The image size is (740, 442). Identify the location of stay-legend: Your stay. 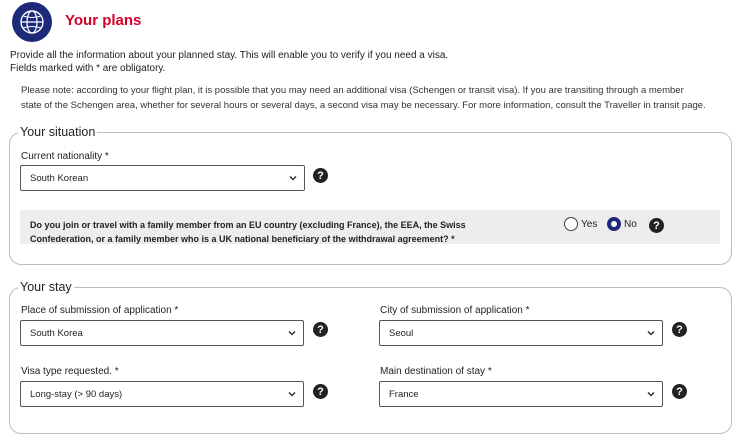
(46, 287).